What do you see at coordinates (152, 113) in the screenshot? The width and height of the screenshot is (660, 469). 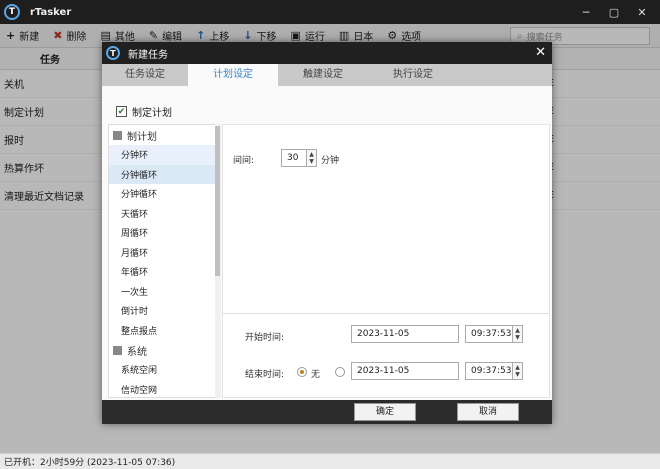 I see `schedule-checkbox-label: 制定计划` at bounding box center [152, 113].